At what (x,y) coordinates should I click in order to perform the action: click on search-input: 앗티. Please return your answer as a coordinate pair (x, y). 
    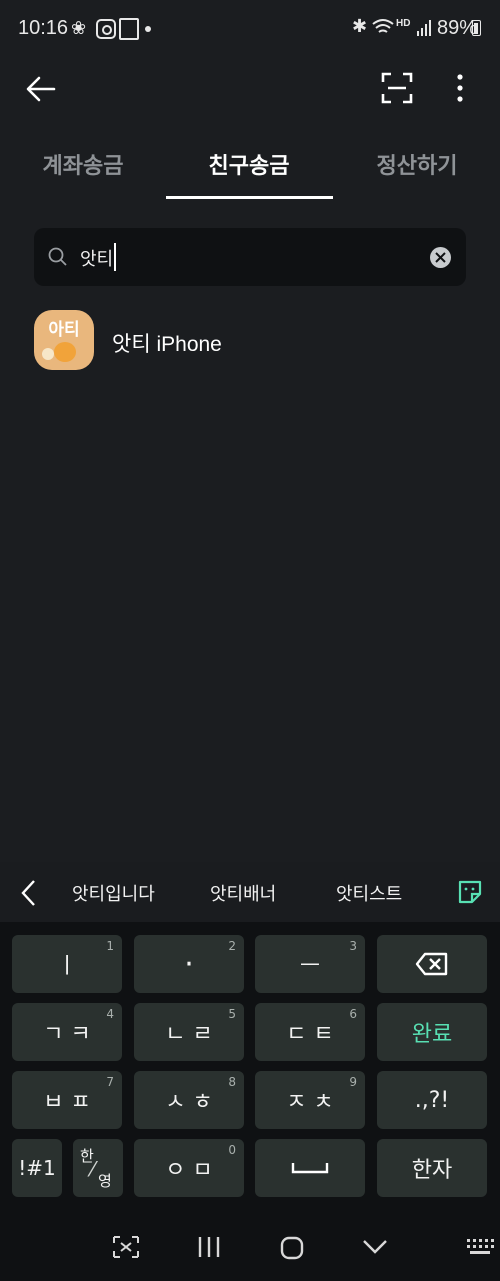
    Looking at the image, I should click on (96, 258).